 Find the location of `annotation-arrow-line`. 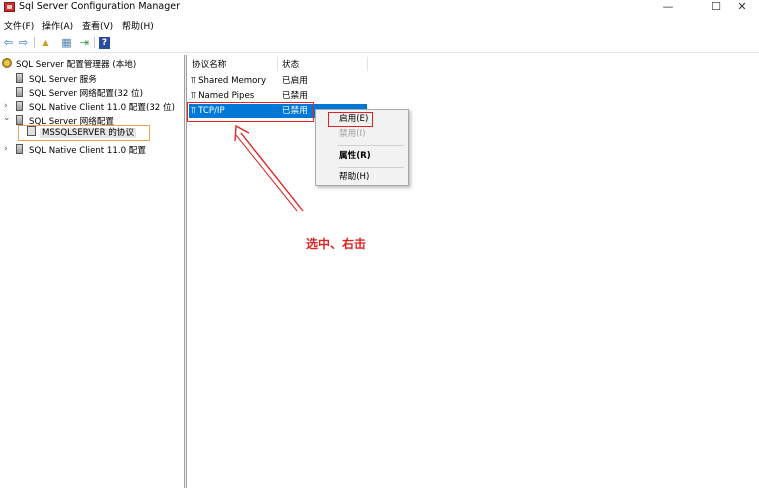

annotation-arrow-line is located at coordinates (272, 172).